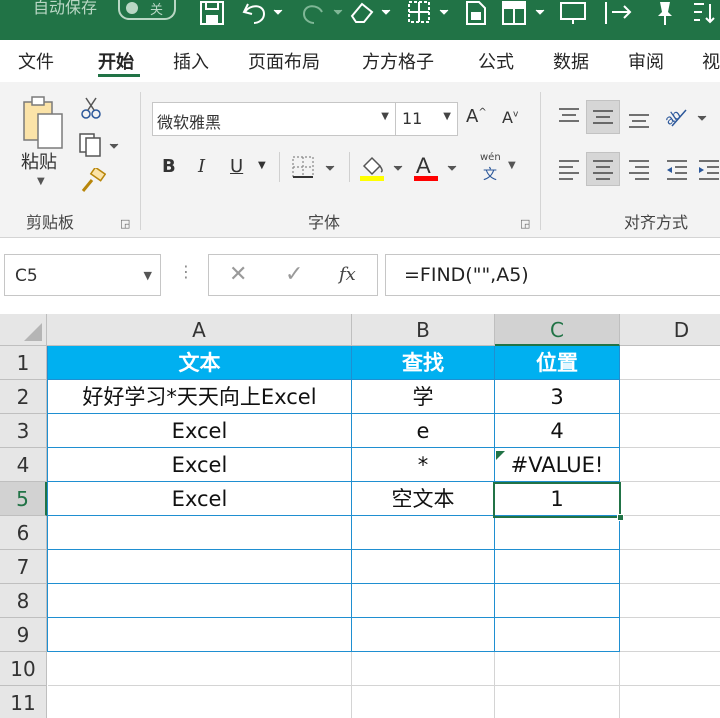 The height and width of the screenshot is (718, 720). I want to click on cell-a4: Excel, so click(200, 465).